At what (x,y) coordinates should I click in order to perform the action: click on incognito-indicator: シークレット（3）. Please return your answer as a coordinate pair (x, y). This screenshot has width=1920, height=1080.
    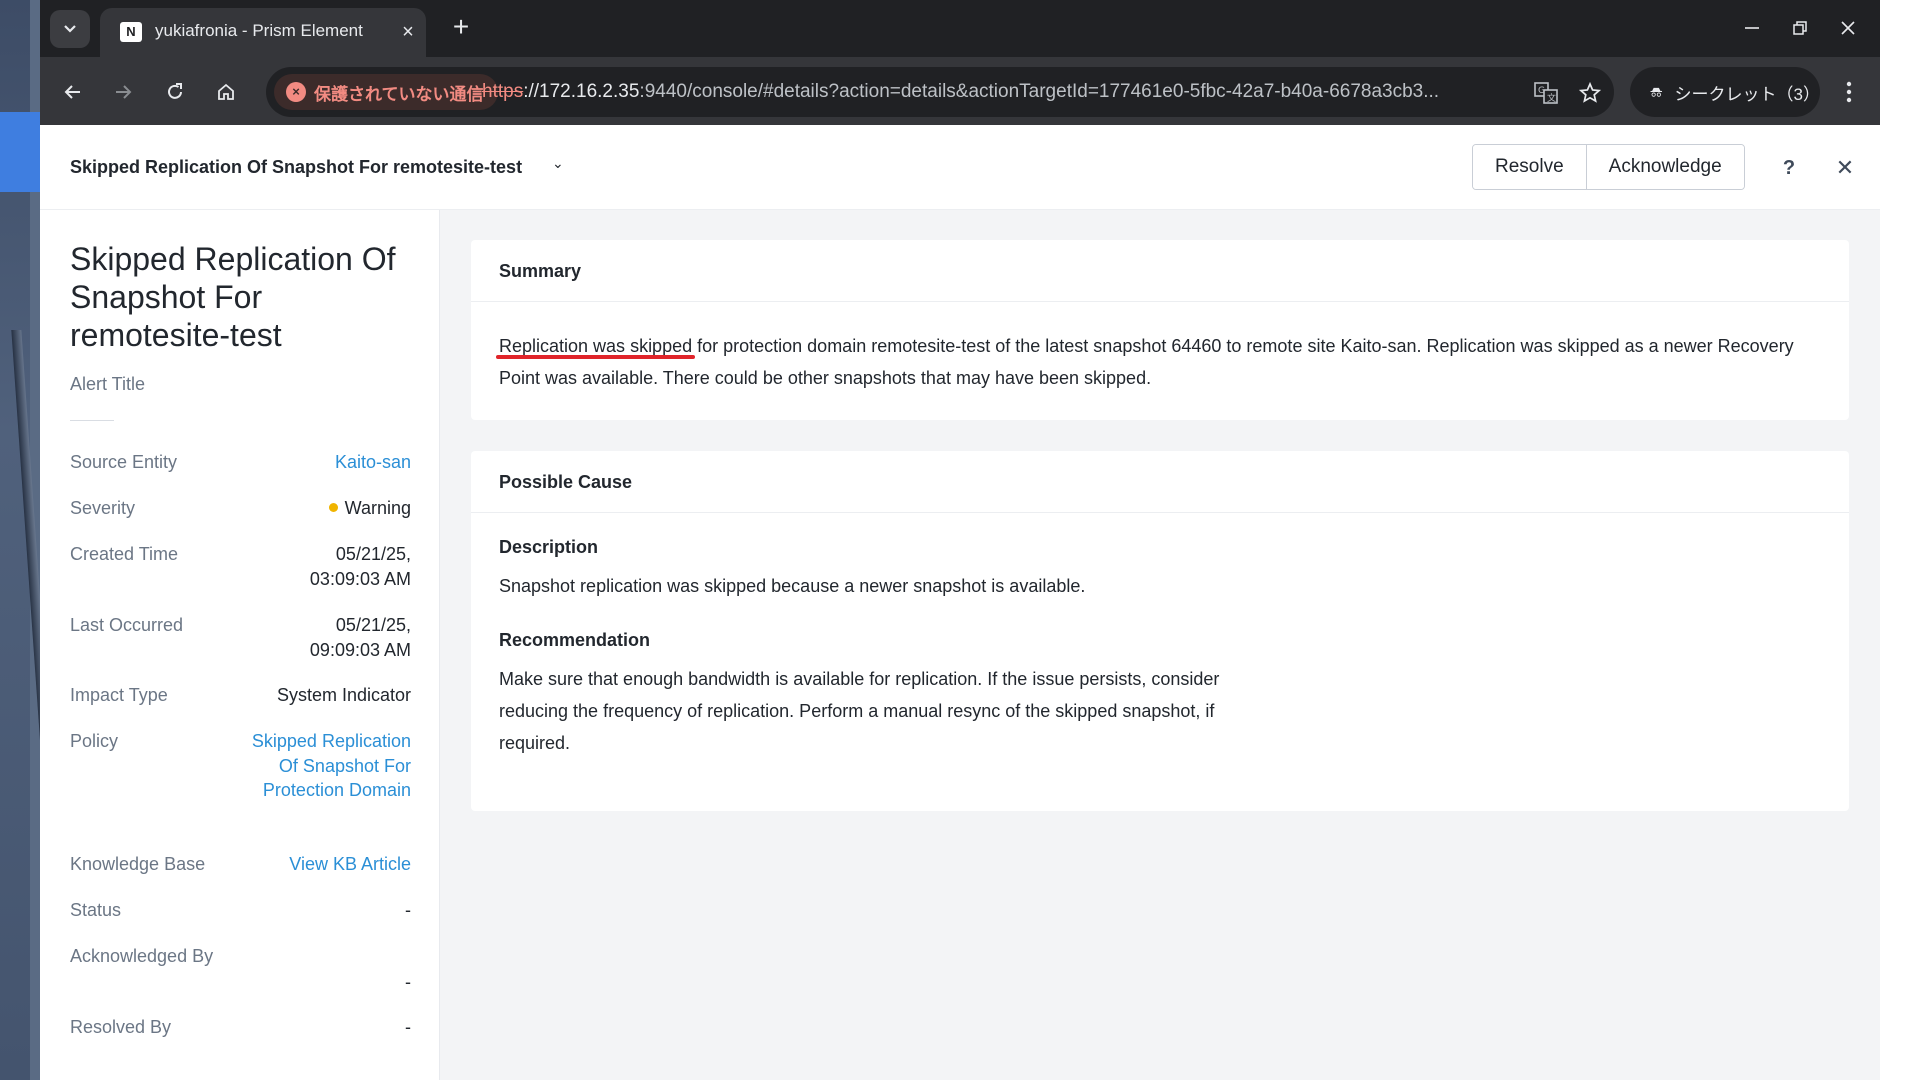
    Looking at the image, I should click on (1725, 92).